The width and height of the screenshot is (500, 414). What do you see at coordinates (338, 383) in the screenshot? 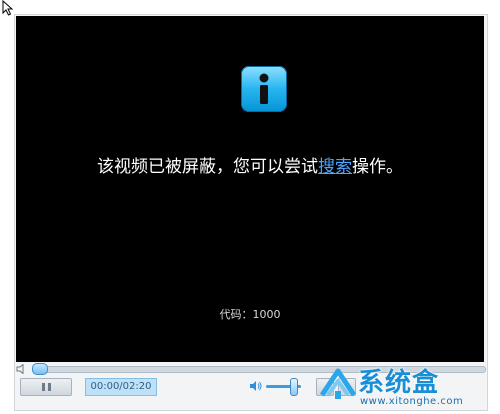
I see `logo-icon` at bounding box center [338, 383].